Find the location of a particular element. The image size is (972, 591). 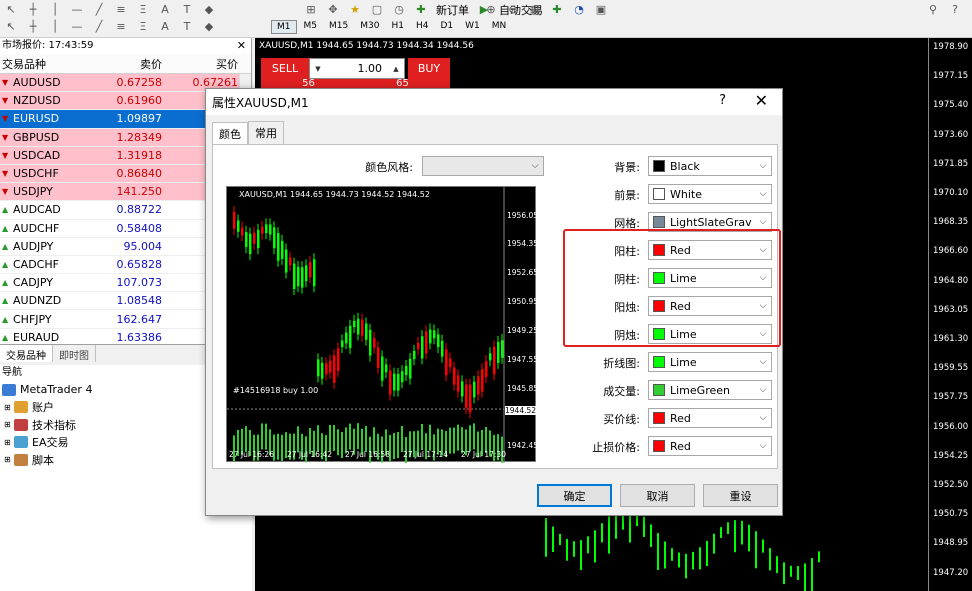

tile-icon: ▦ is located at coordinates (535, 10).